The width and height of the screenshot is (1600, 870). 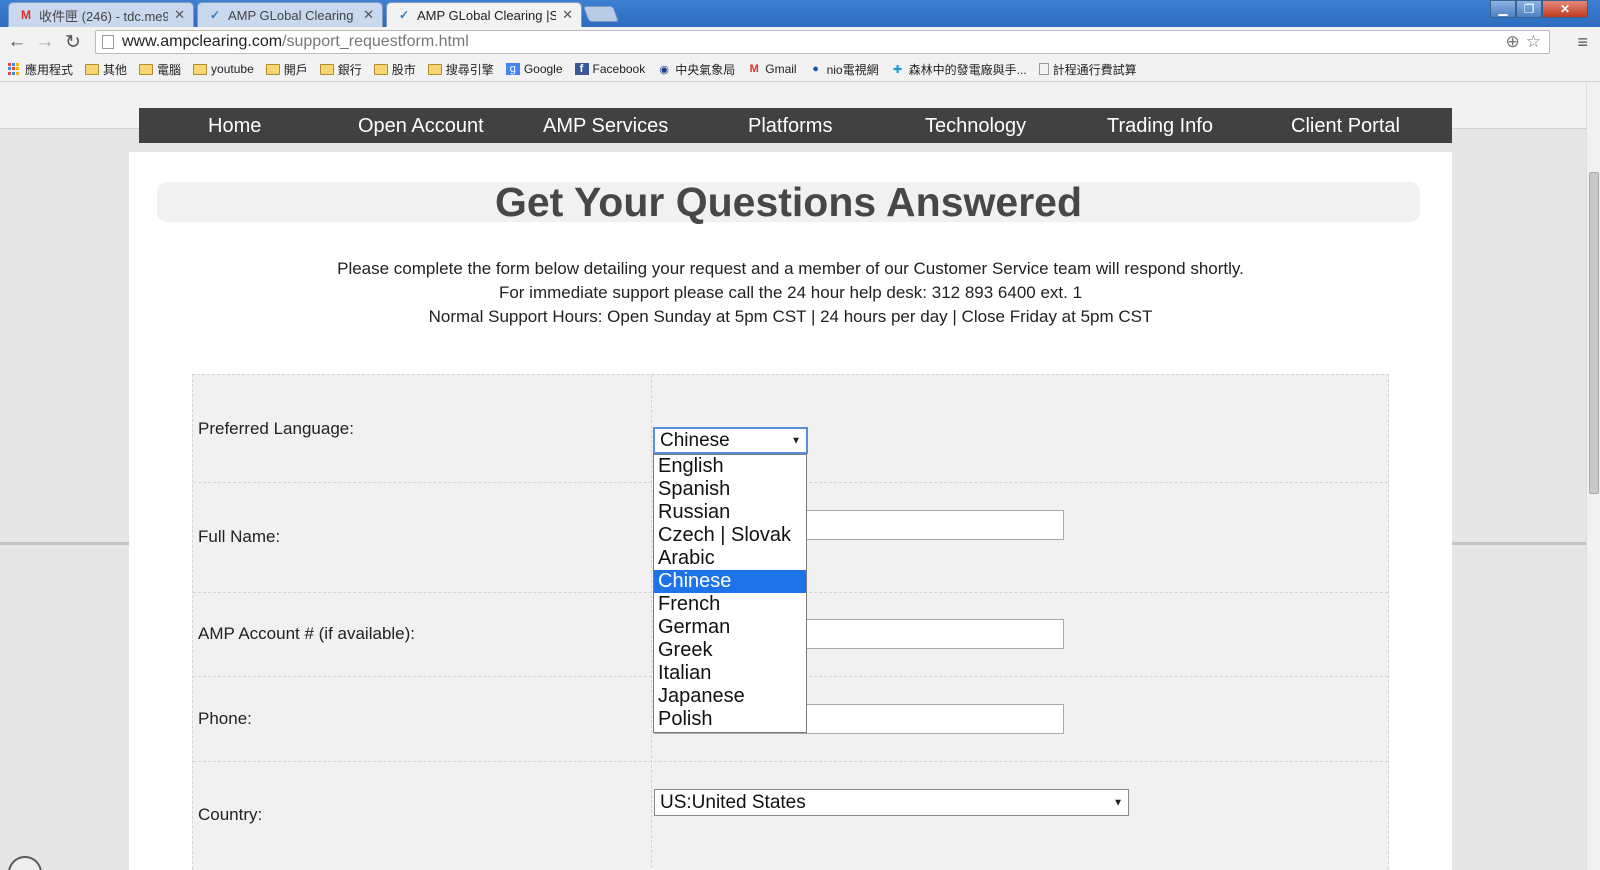 I want to click on forward-arrow-icon: →, so click(x=45, y=42).